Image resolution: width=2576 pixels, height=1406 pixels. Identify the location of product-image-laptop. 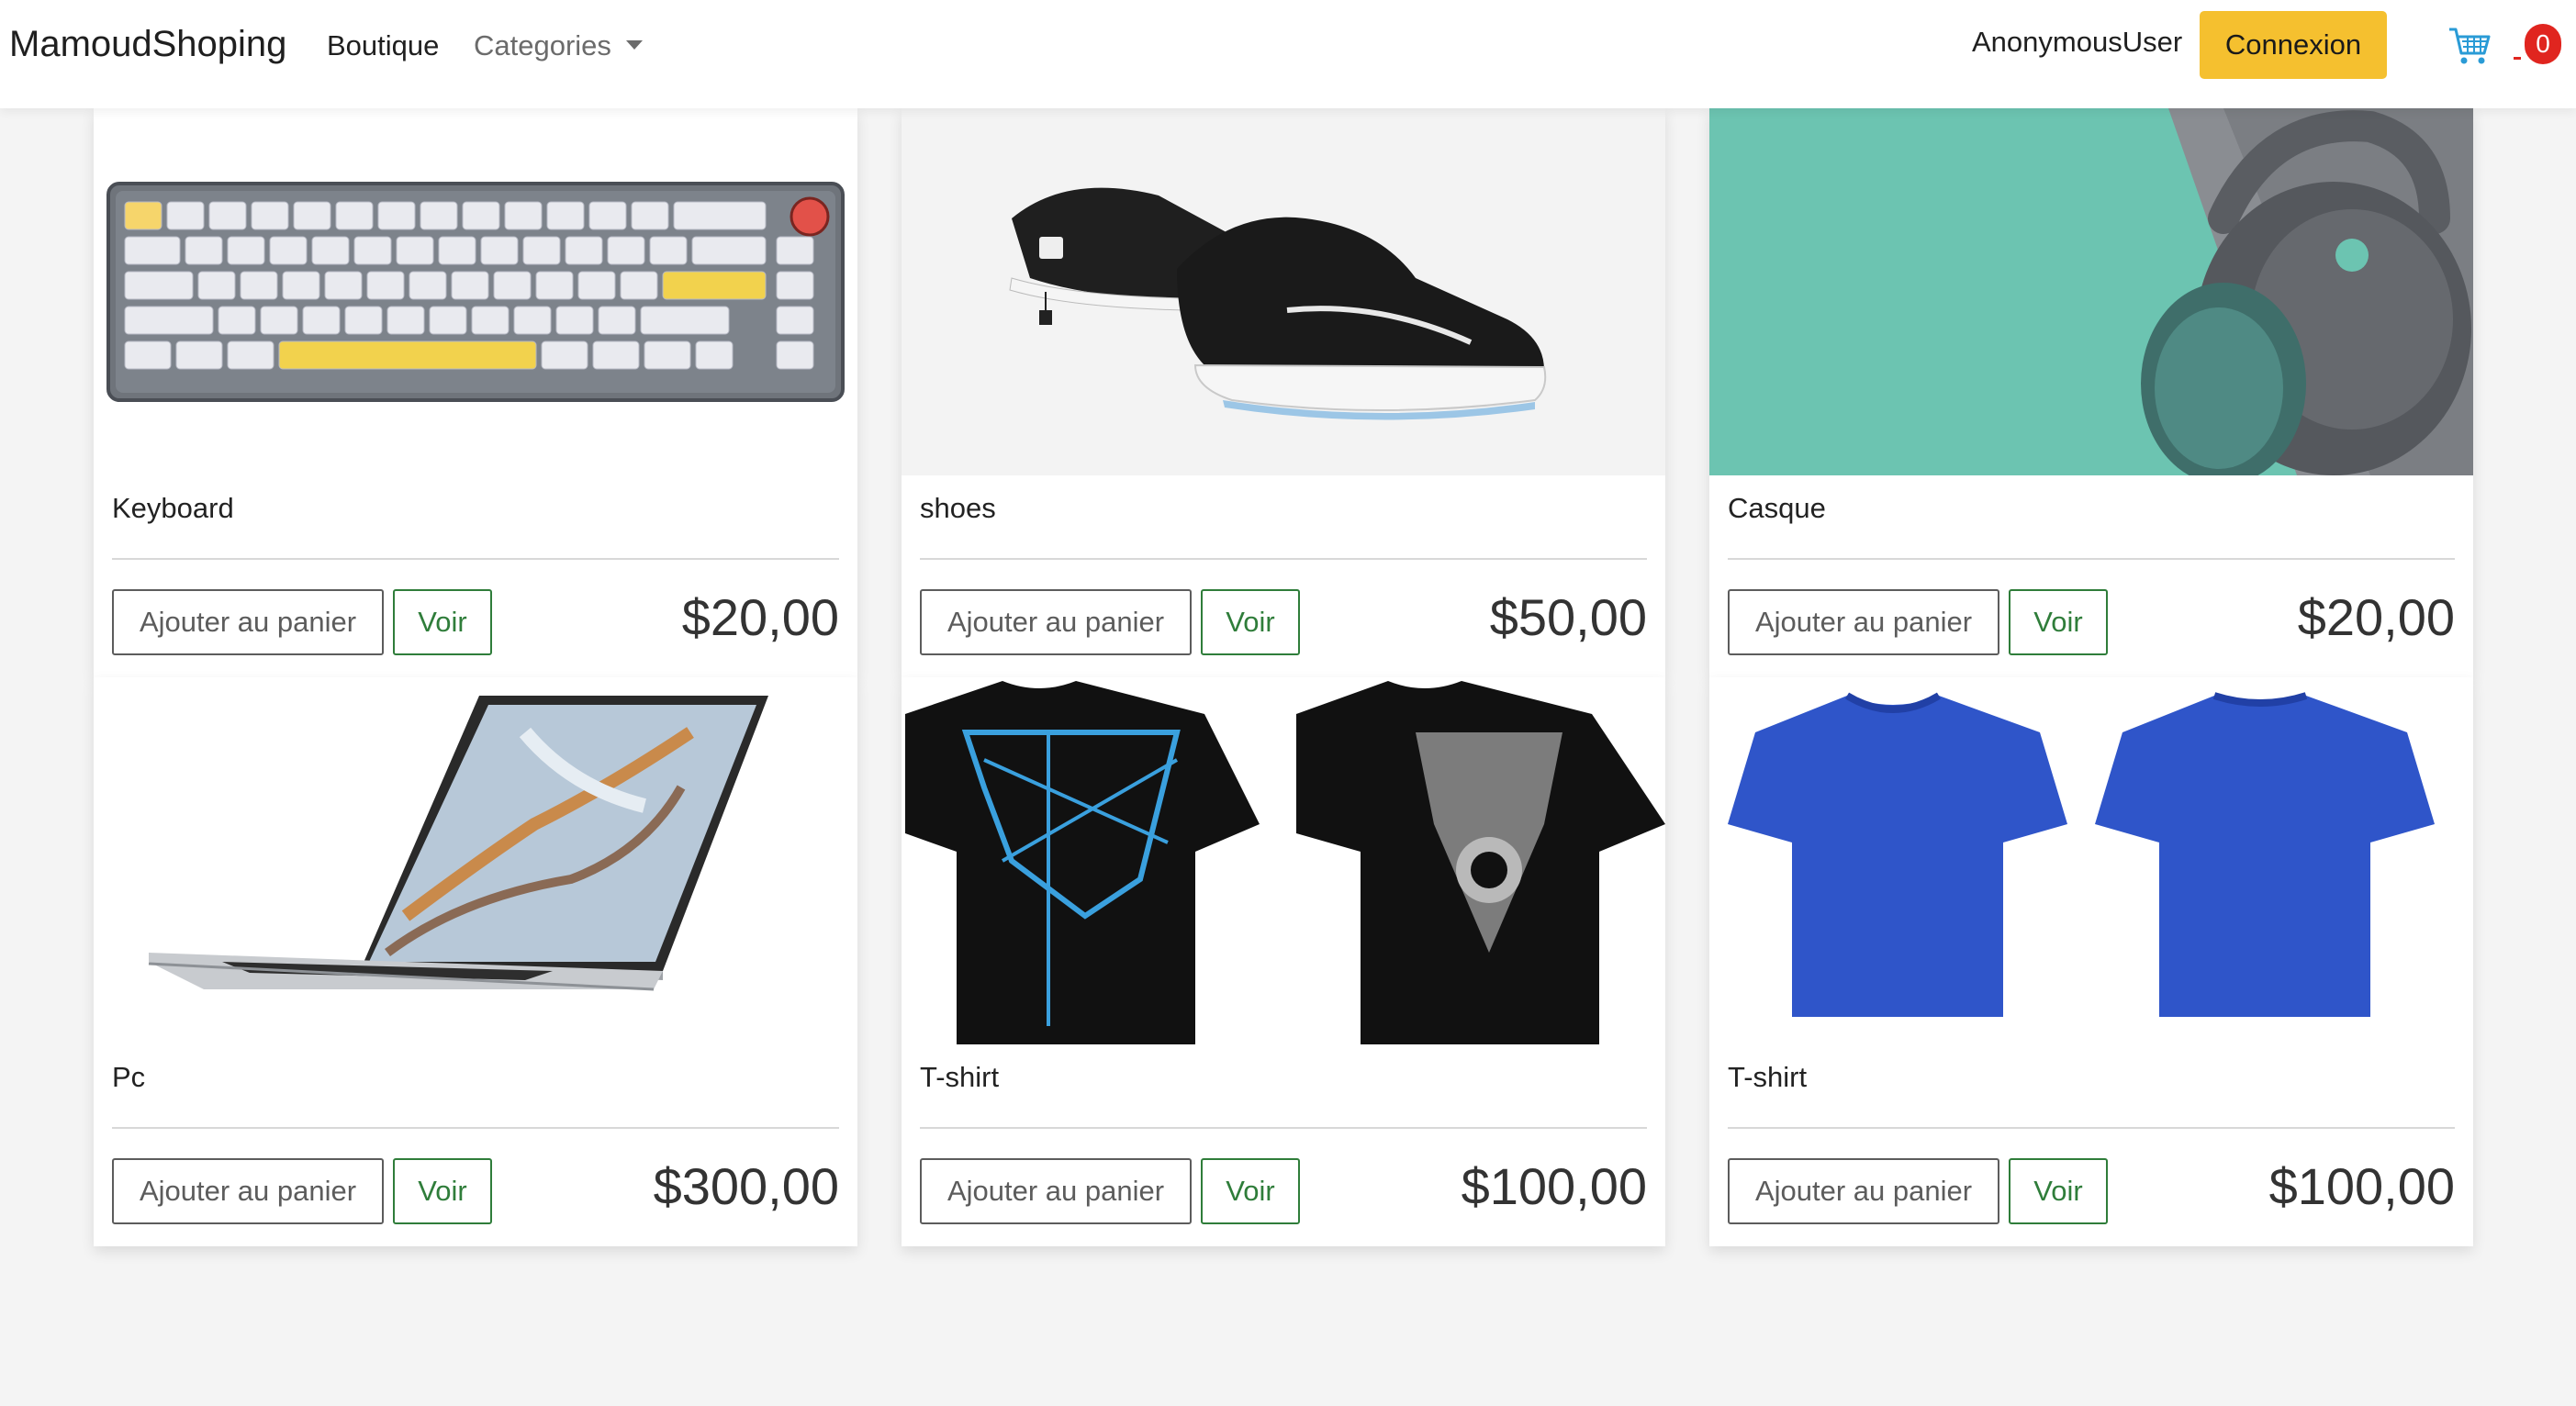
(475, 860).